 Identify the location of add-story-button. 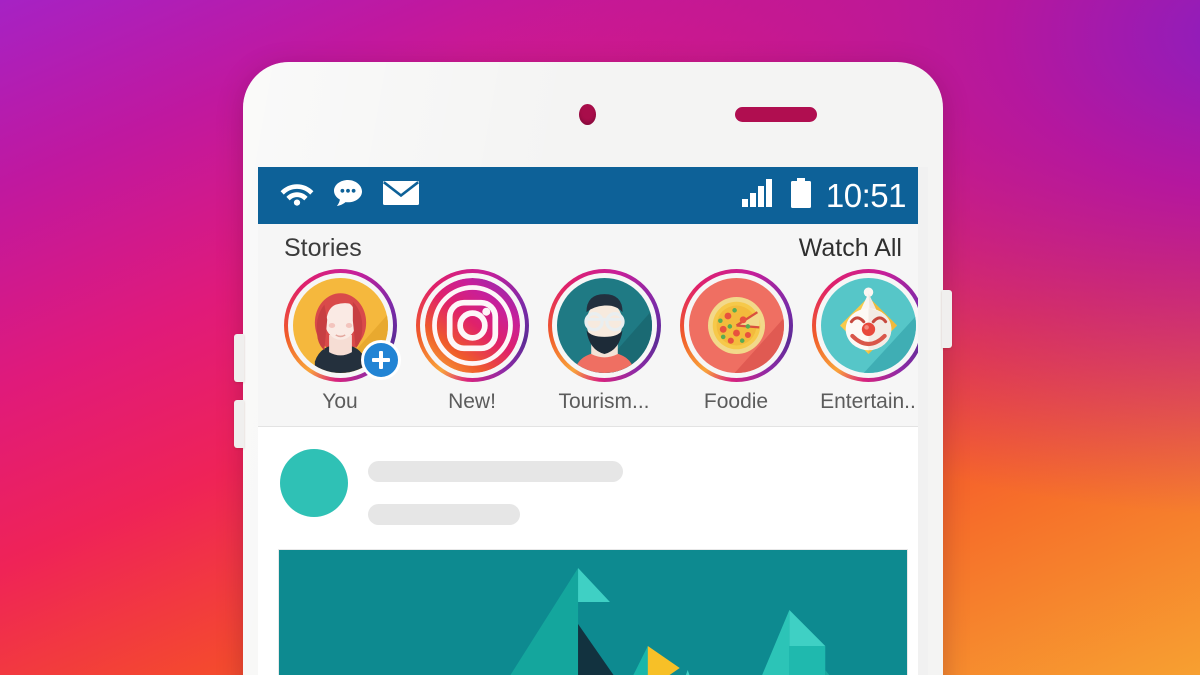
(380, 360).